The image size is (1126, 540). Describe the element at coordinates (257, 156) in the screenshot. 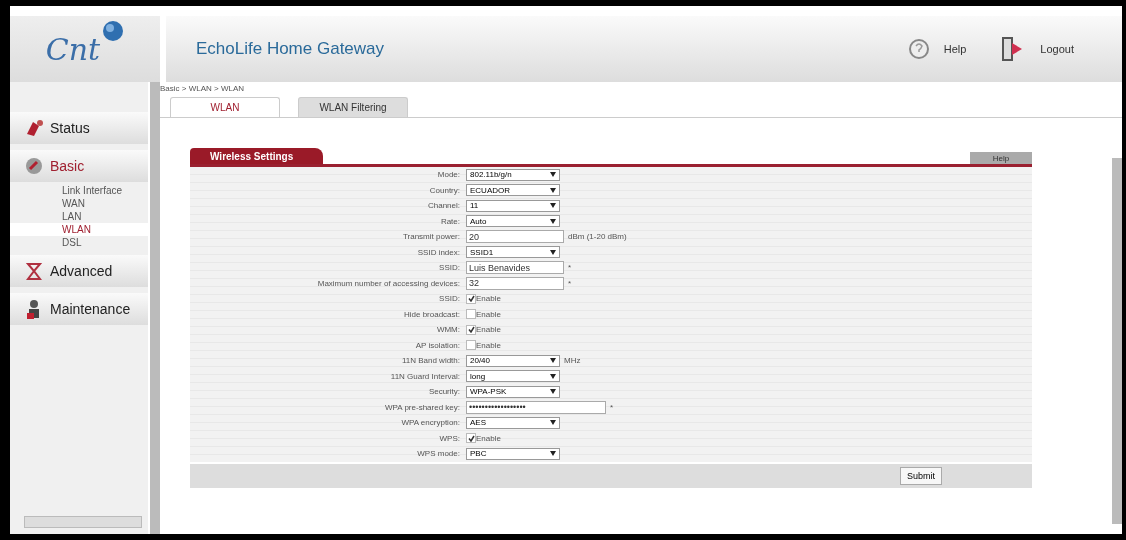

I see `section-title: Wireless Settings` at that location.